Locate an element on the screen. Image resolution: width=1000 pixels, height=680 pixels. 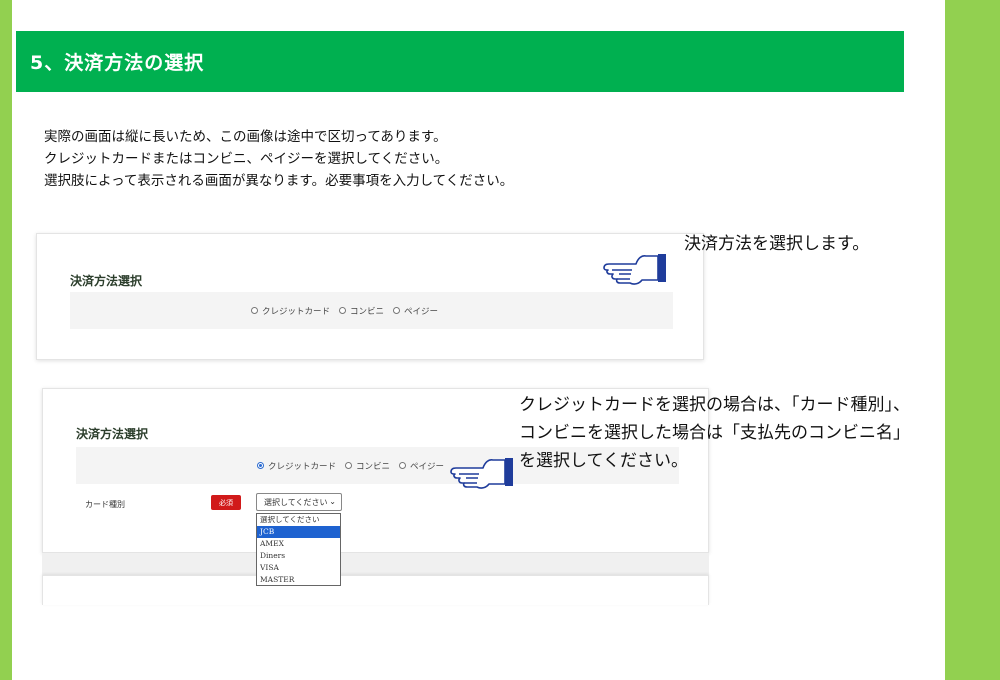
payment-radio-group-1: クレジットカード コンビニ ペイジー is located at coordinates (371, 310).